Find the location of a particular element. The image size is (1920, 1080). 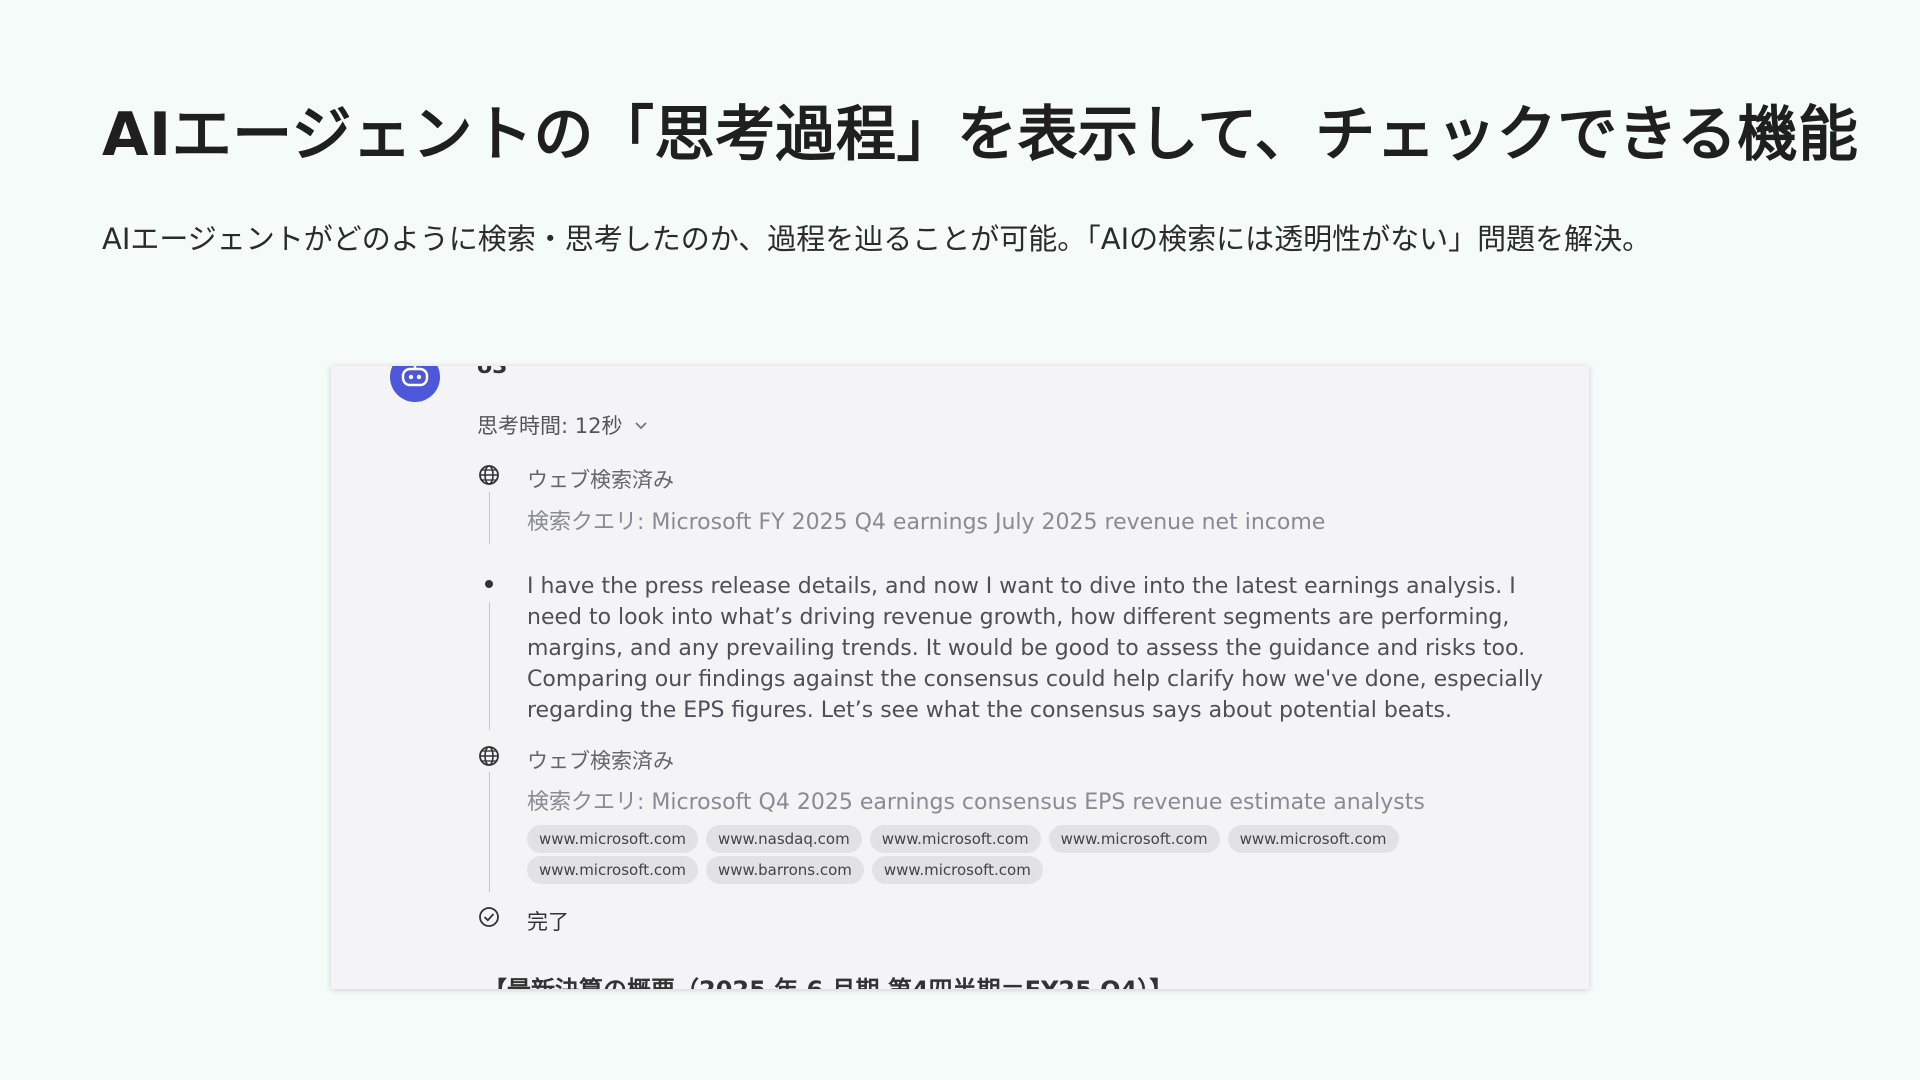

bot-icon is located at coordinates (415, 376).